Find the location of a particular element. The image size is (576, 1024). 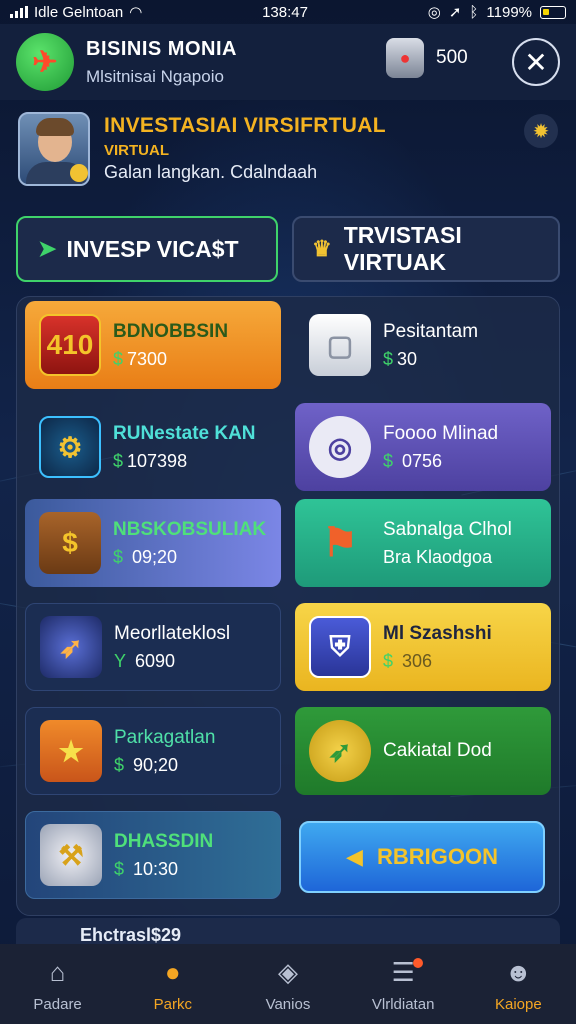

investment-card: ⚒ DHASSDIN $ 10:30 is located at coordinates (153, 855).